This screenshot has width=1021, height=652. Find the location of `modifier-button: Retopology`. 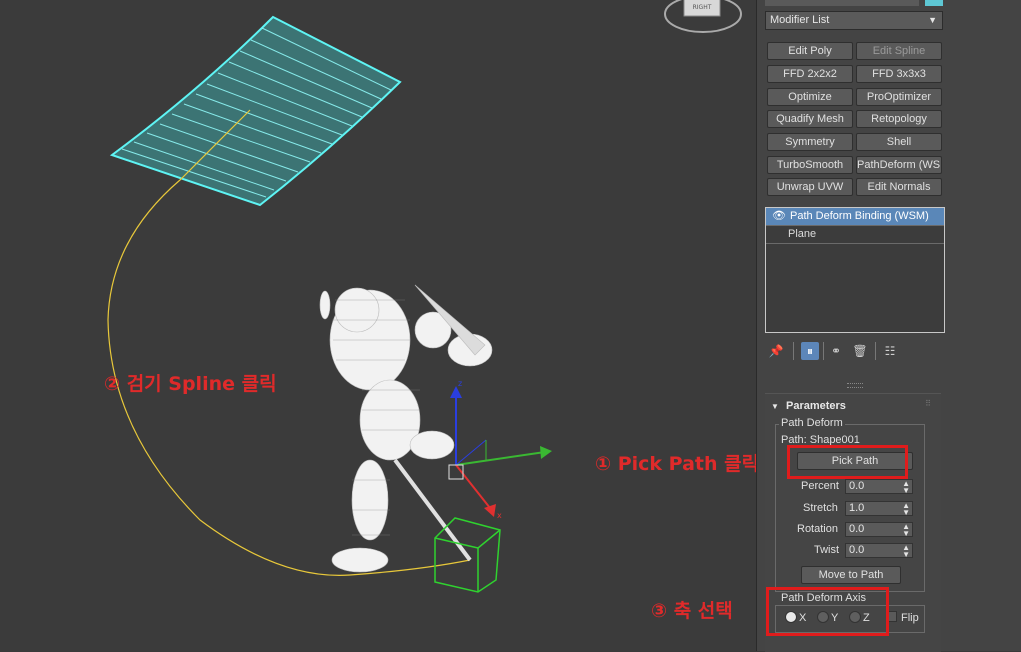

modifier-button: Retopology is located at coordinates (899, 119).